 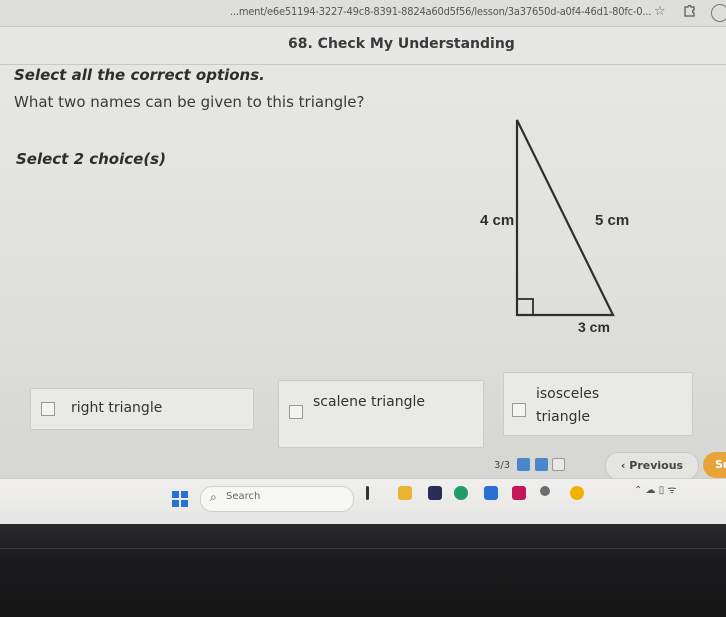 What do you see at coordinates (594, 327) in the screenshot?
I see `side-bottom-label: 3 cm` at bounding box center [594, 327].